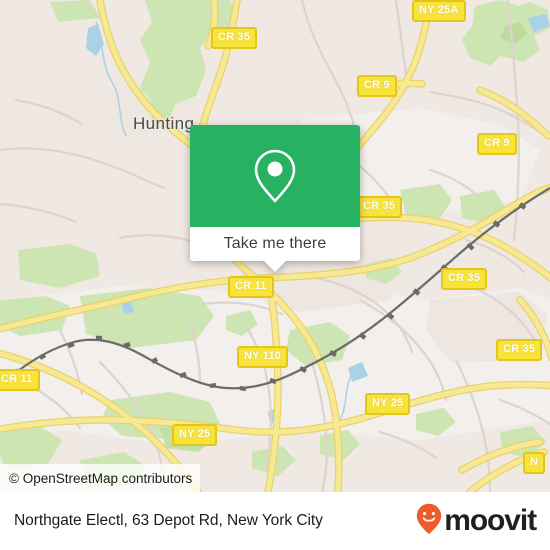 The image size is (550, 550). Describe the element at coordinates (429, 521) in the screenshot. I see `moovit-pin-smiley-icon` at that location.